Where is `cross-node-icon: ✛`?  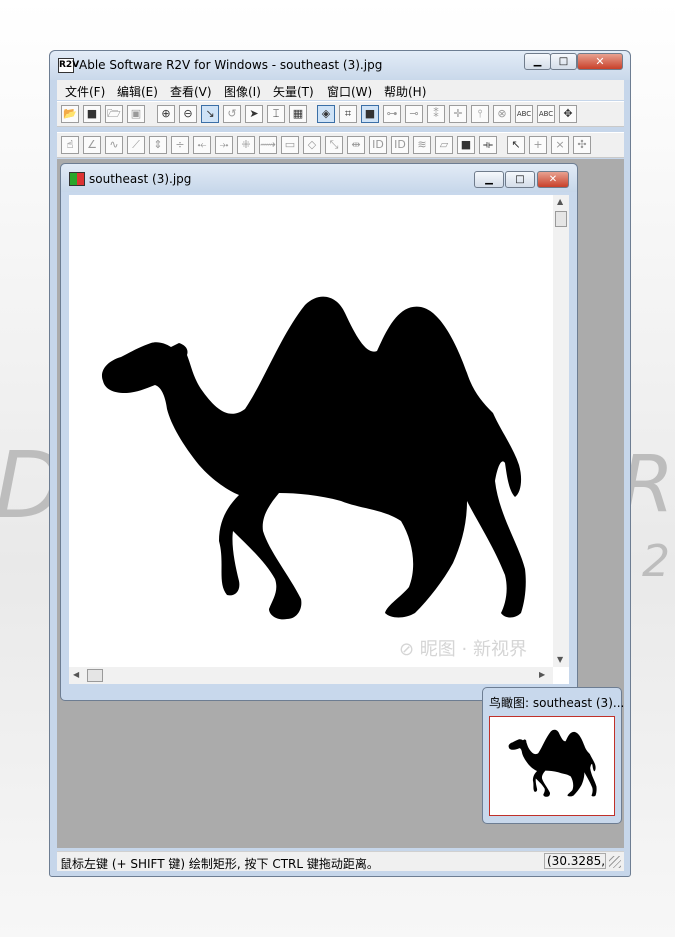
cross-node-icon: ✛ is located at coordinates (458, 114).